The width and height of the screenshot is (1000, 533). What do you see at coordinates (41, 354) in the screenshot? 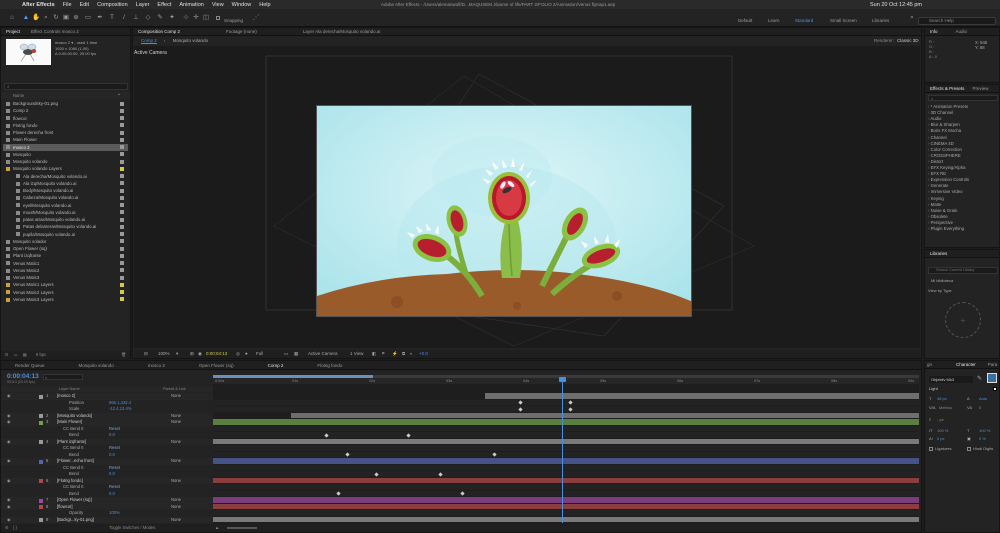
I see `bpc-label: 8 bpc` at bounding box center [41, 354].